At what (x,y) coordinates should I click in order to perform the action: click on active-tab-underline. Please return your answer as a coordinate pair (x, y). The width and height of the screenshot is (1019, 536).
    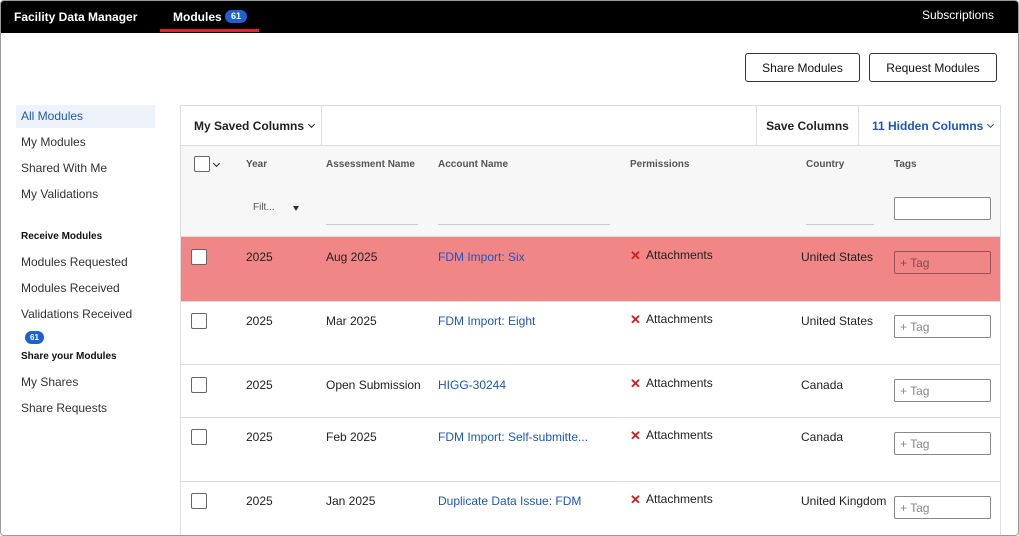
    Looking at the image, I should click on (209, 30).